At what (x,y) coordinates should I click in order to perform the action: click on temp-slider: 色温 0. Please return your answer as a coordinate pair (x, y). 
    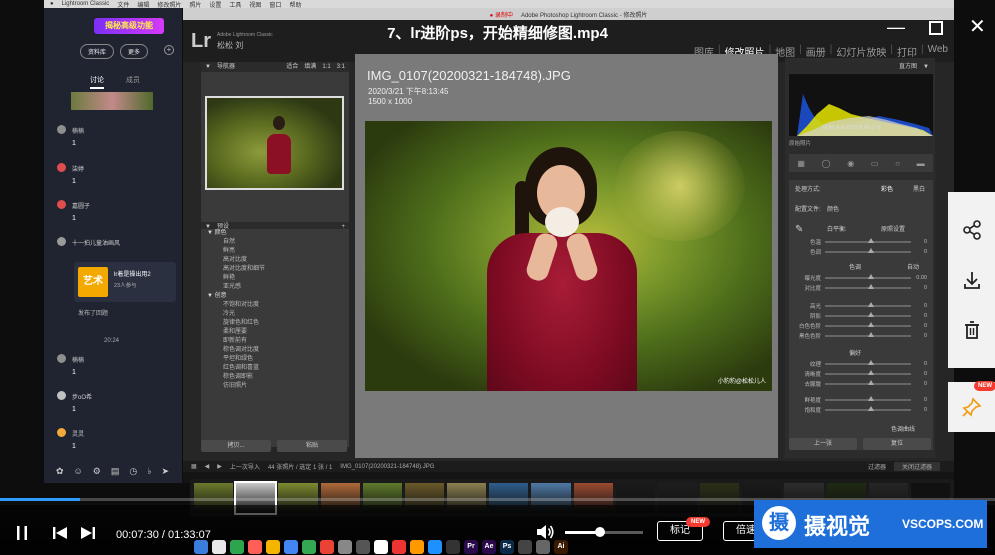
    Looking at the image, I should click on (861, 242).